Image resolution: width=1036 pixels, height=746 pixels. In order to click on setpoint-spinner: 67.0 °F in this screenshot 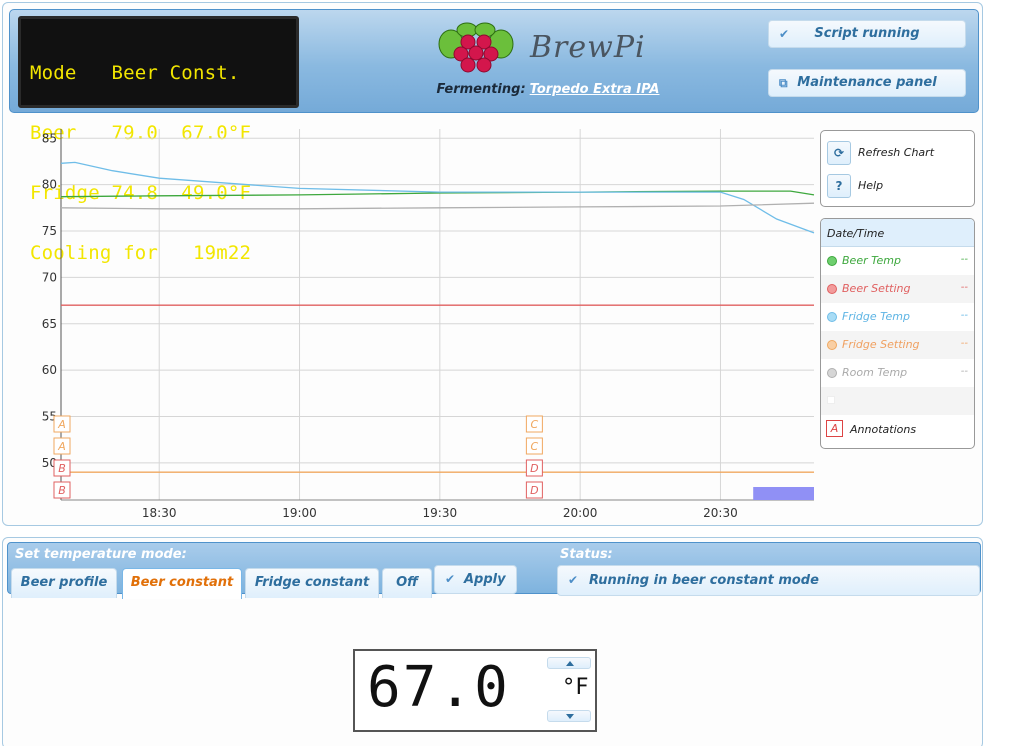, I will do `click(475, 690)`.